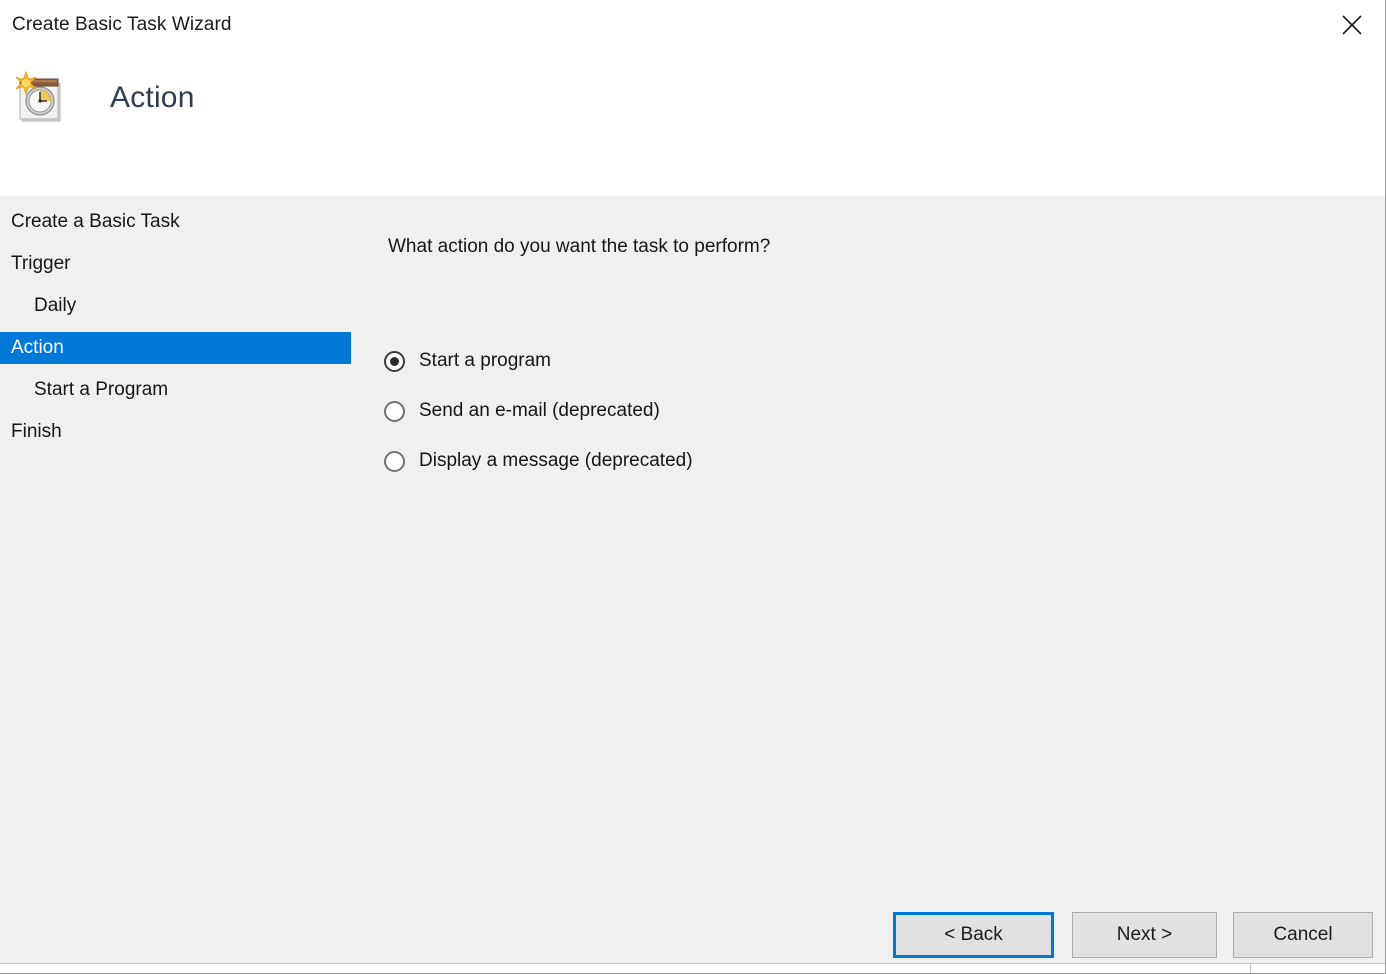 This screenshot has height=974, width=1386. What do you see at coordinates (556, 460) in the screenshot?
I see `radio-option-label: Display a message (deprecated)` at bounding box center [556, 460].